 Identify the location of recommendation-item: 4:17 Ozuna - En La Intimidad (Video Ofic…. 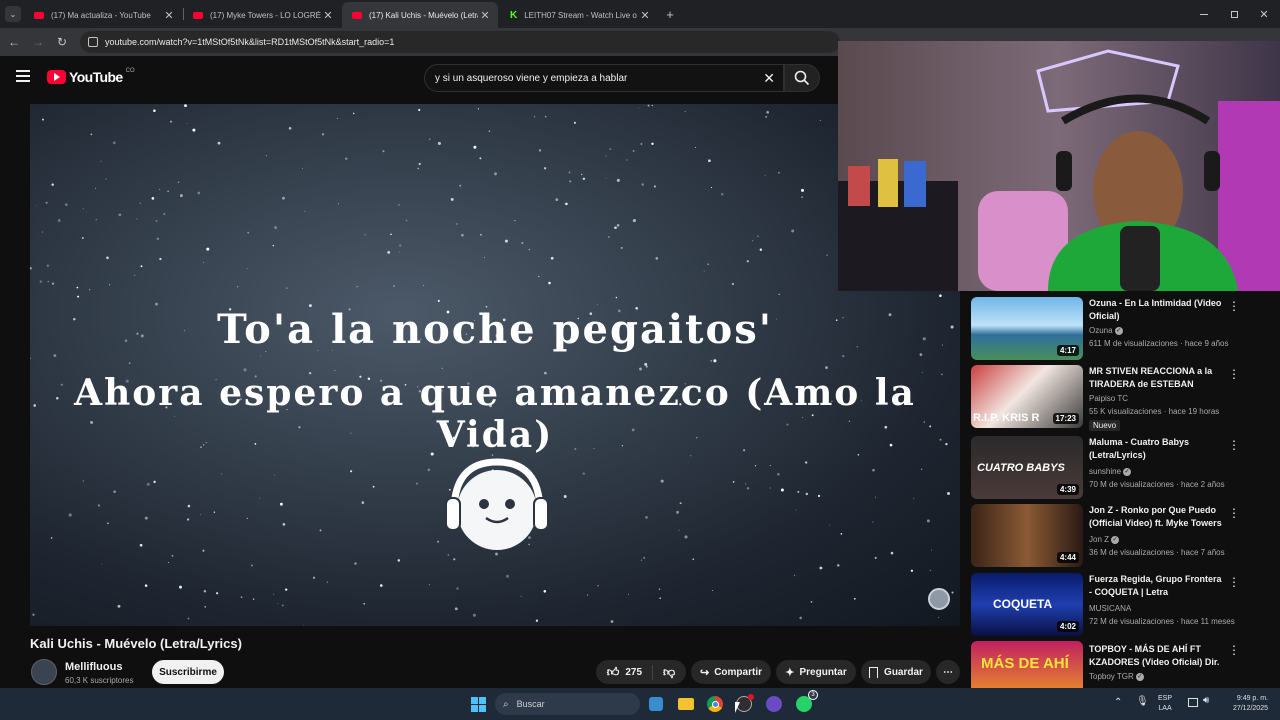
(1116, 329).